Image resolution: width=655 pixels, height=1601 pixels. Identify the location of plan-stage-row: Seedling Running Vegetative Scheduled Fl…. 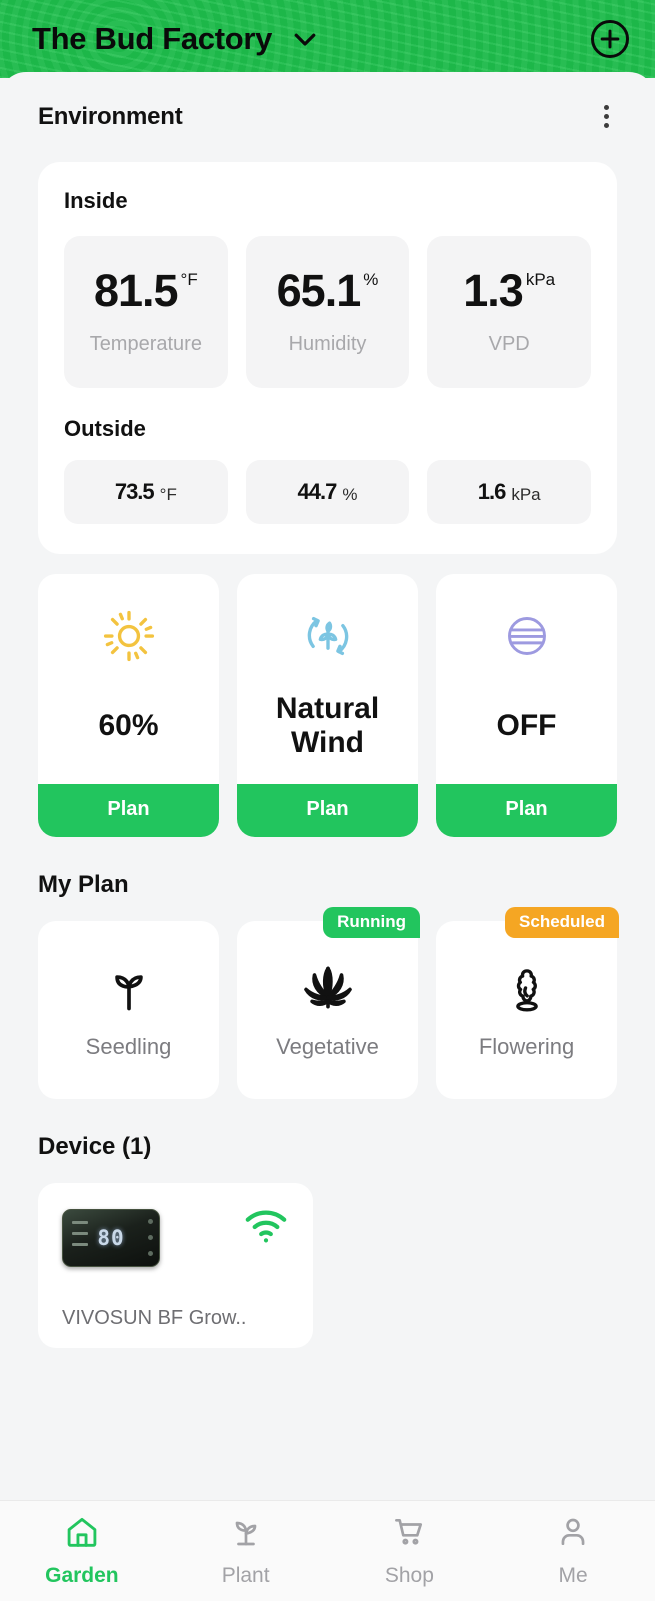
(328, 1003).